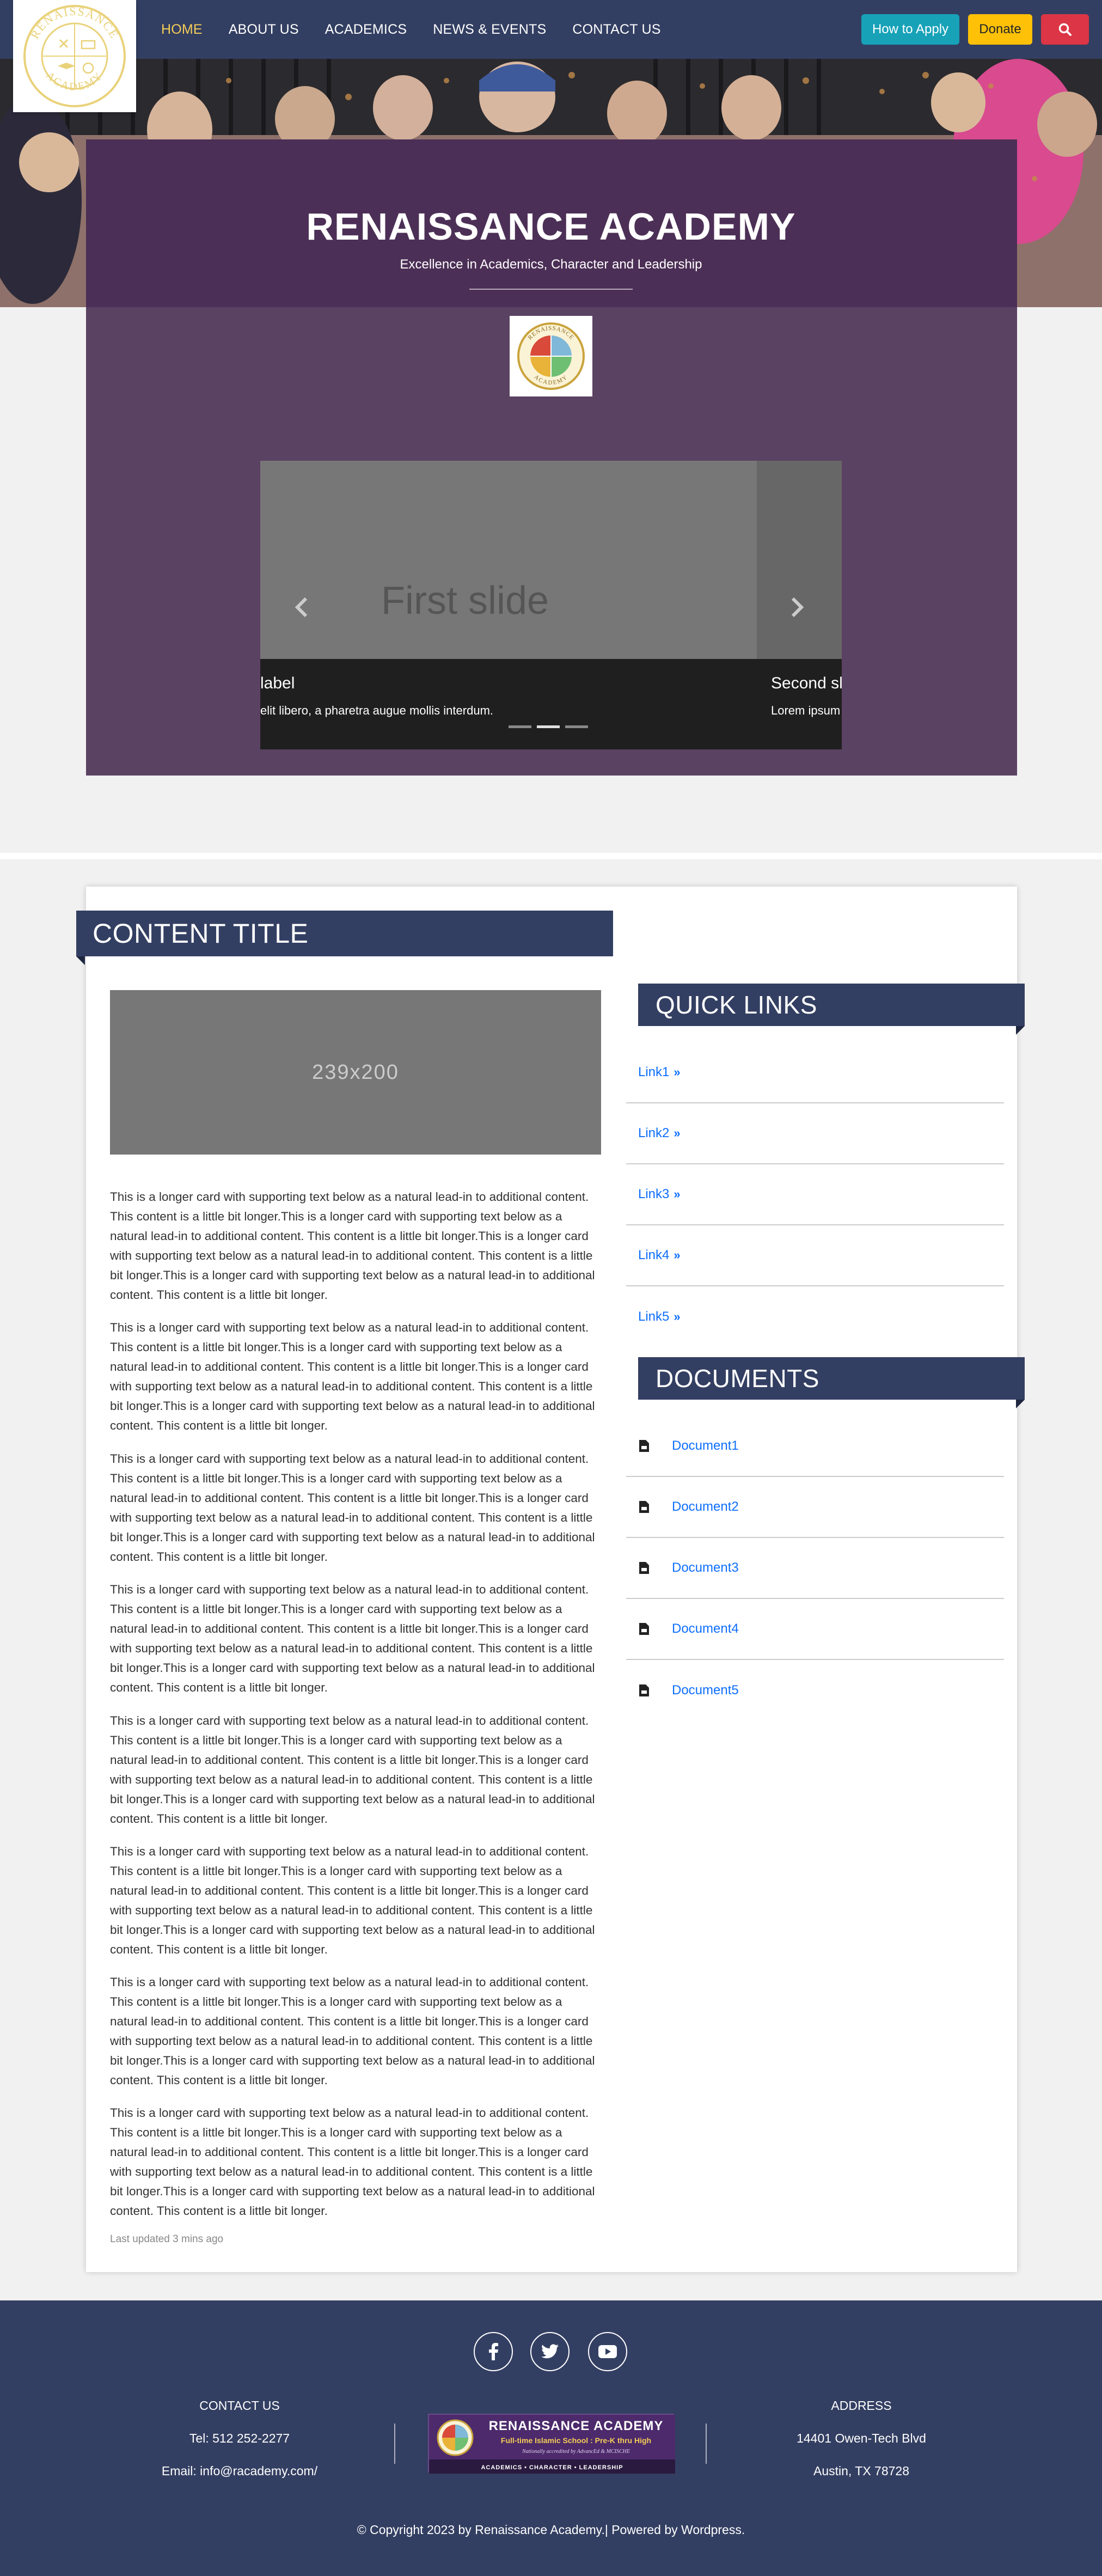  What do you see at coordinates (705, 1568) in the screenshot?
I see `document-link-3: Document3` at bounding box center [705, 1568].